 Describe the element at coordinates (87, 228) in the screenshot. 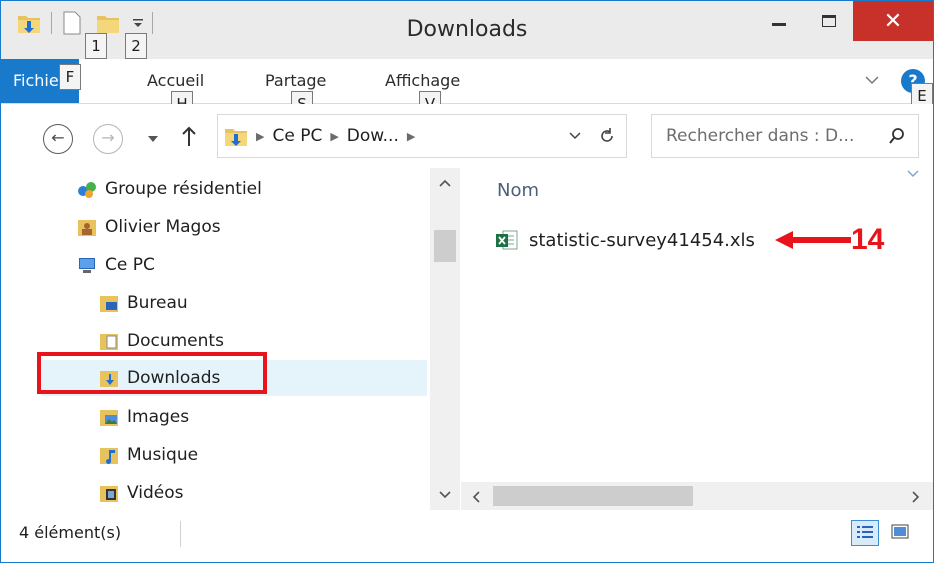

I see `user-folder-icon` at that location.